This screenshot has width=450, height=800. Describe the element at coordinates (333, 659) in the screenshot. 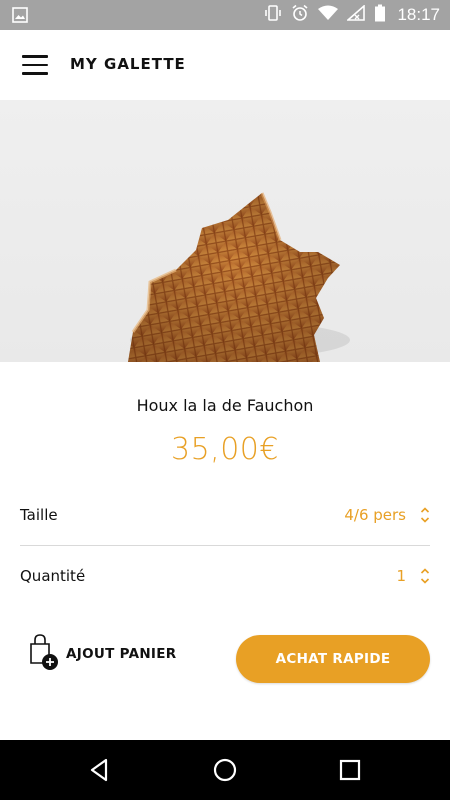

I see `quick-buy-button: ACHAT RAPIDE` at that location.